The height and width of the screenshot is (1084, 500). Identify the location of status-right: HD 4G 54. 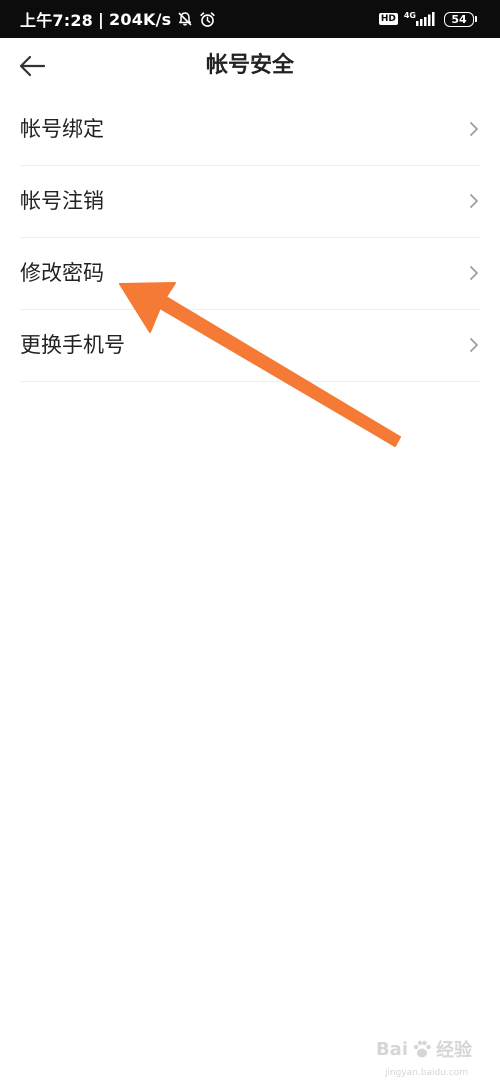
(427, 19).